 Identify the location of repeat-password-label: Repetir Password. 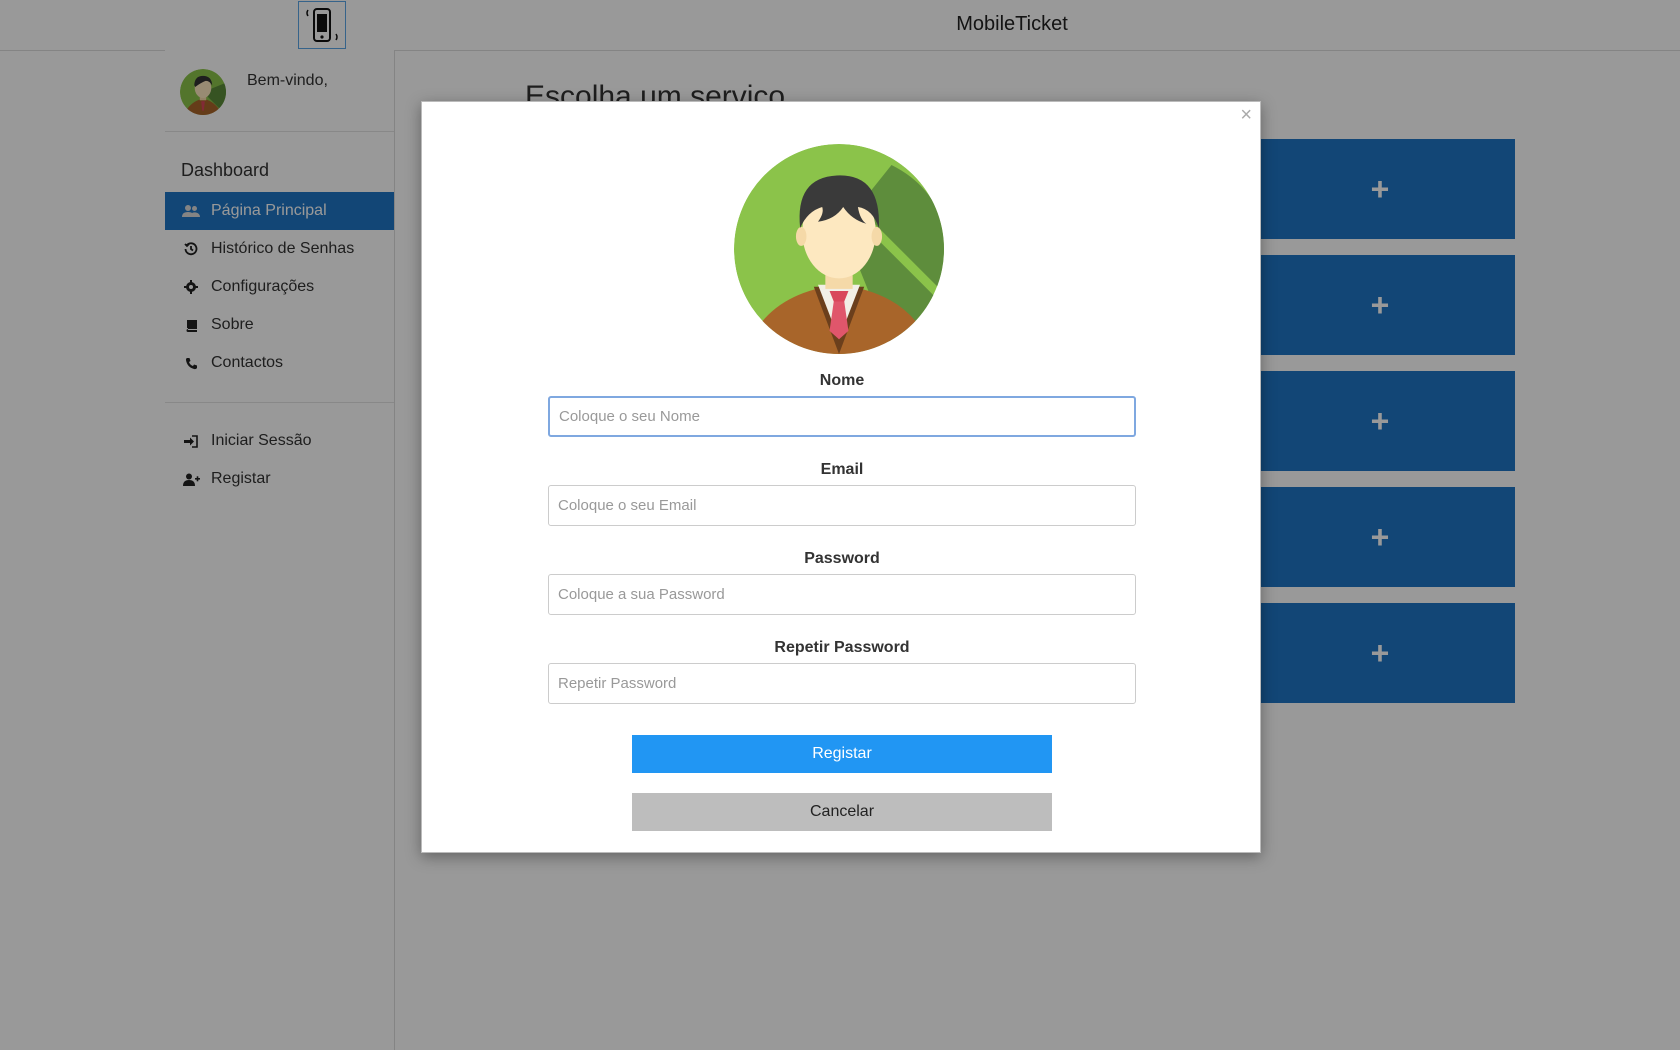
(842, 647).